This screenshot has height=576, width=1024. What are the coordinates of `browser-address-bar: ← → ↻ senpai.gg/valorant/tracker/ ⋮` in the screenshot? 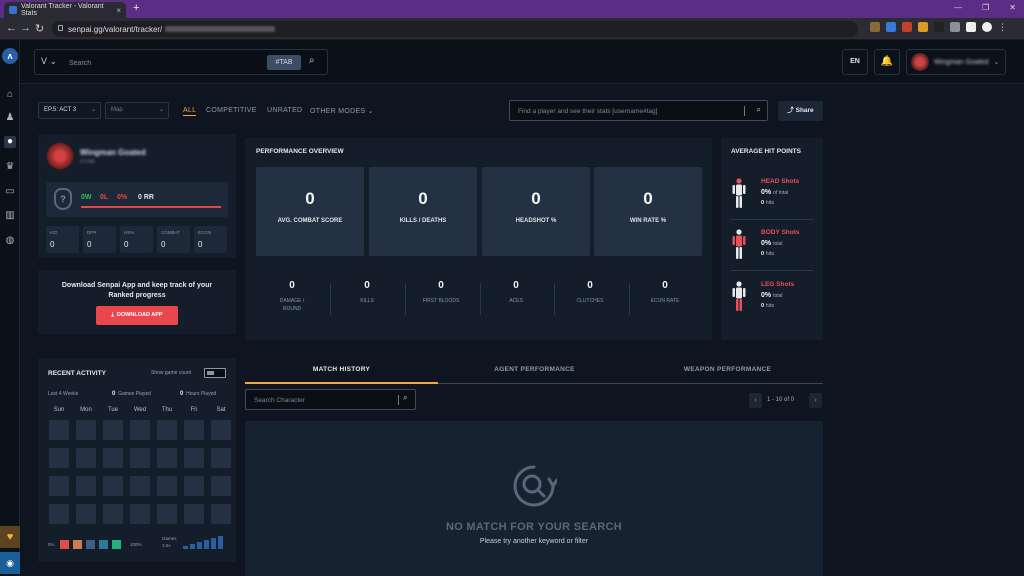 It's located at (512, 29).